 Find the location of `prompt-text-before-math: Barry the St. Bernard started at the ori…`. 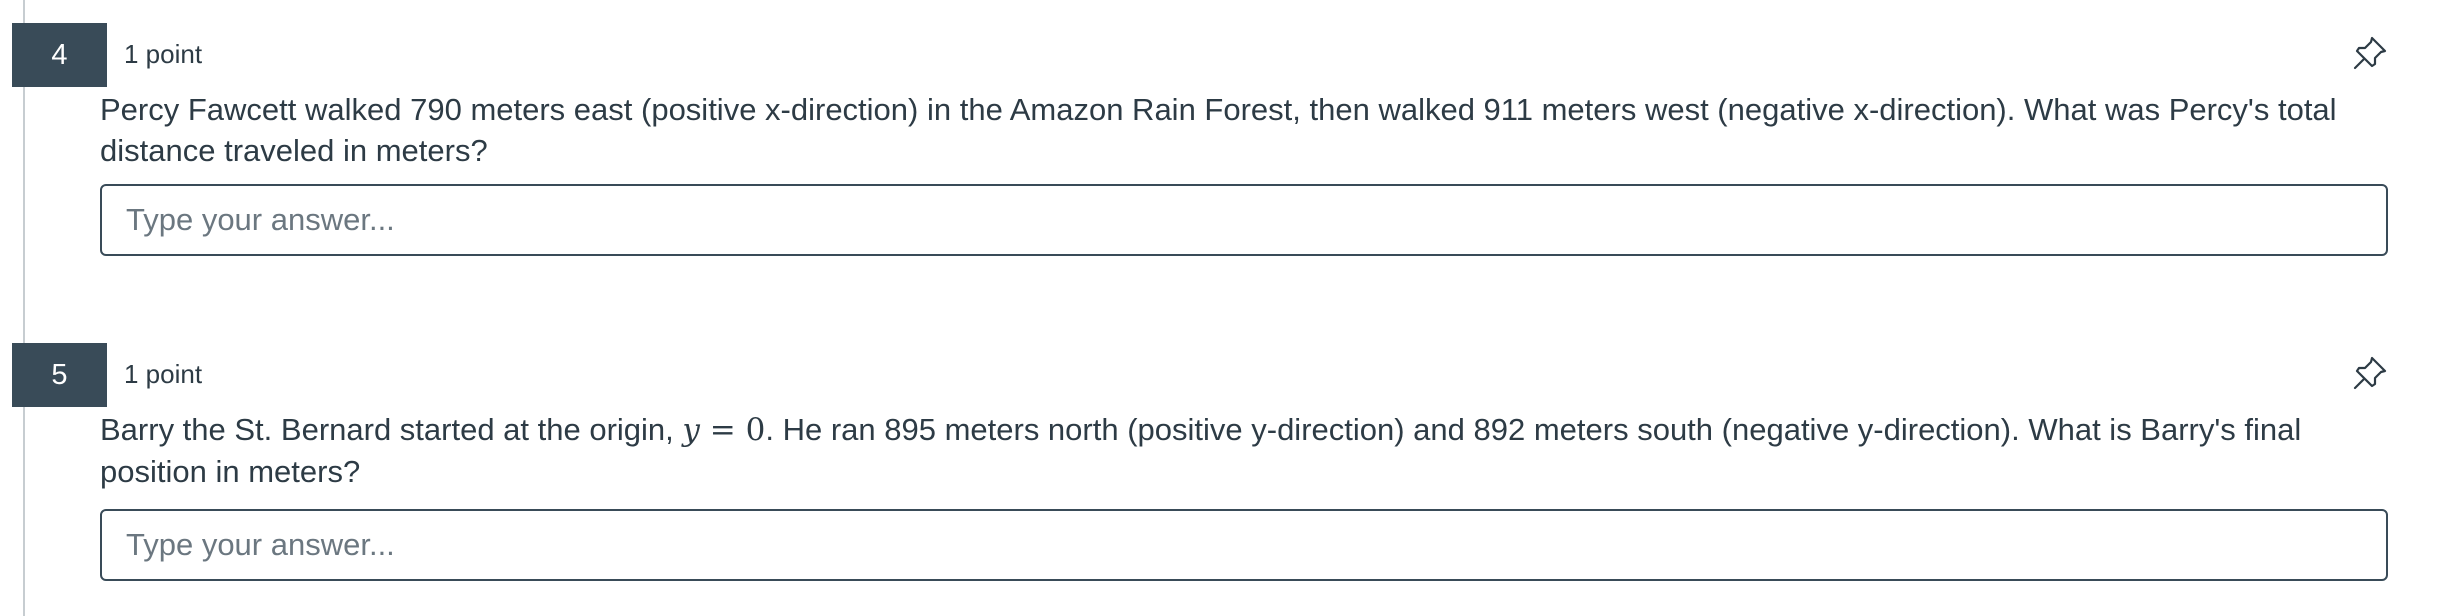

prompt-text-before-math: Barry the St. Bernard started at the ori… is located at coordinates (391, 429).